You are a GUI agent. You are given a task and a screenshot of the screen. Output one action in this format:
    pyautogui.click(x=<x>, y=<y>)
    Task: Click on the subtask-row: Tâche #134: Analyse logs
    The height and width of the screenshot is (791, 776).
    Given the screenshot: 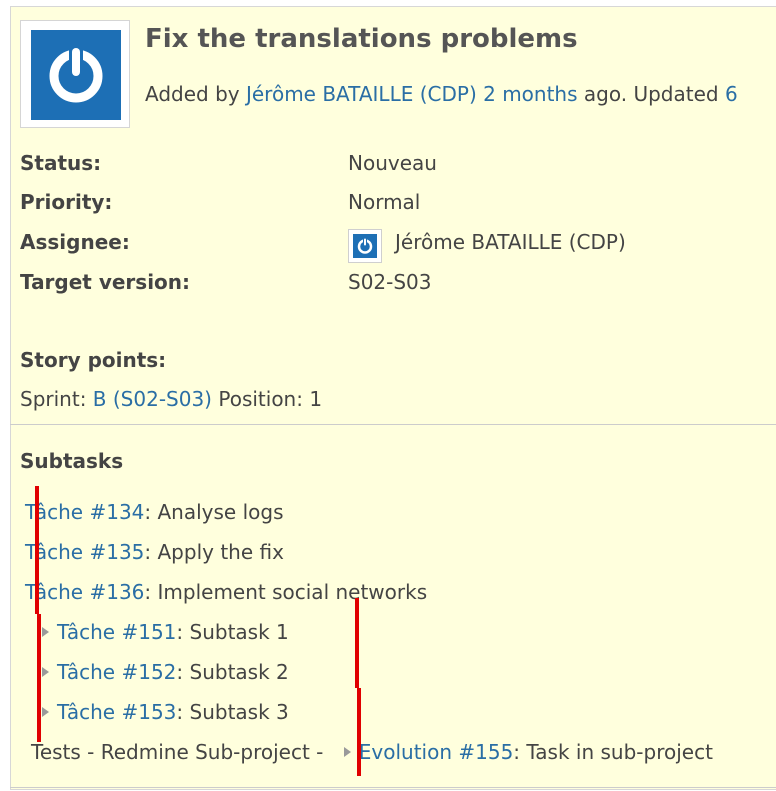 What is the action you would take?
    pyautogui.click(x=154, y=512)
    